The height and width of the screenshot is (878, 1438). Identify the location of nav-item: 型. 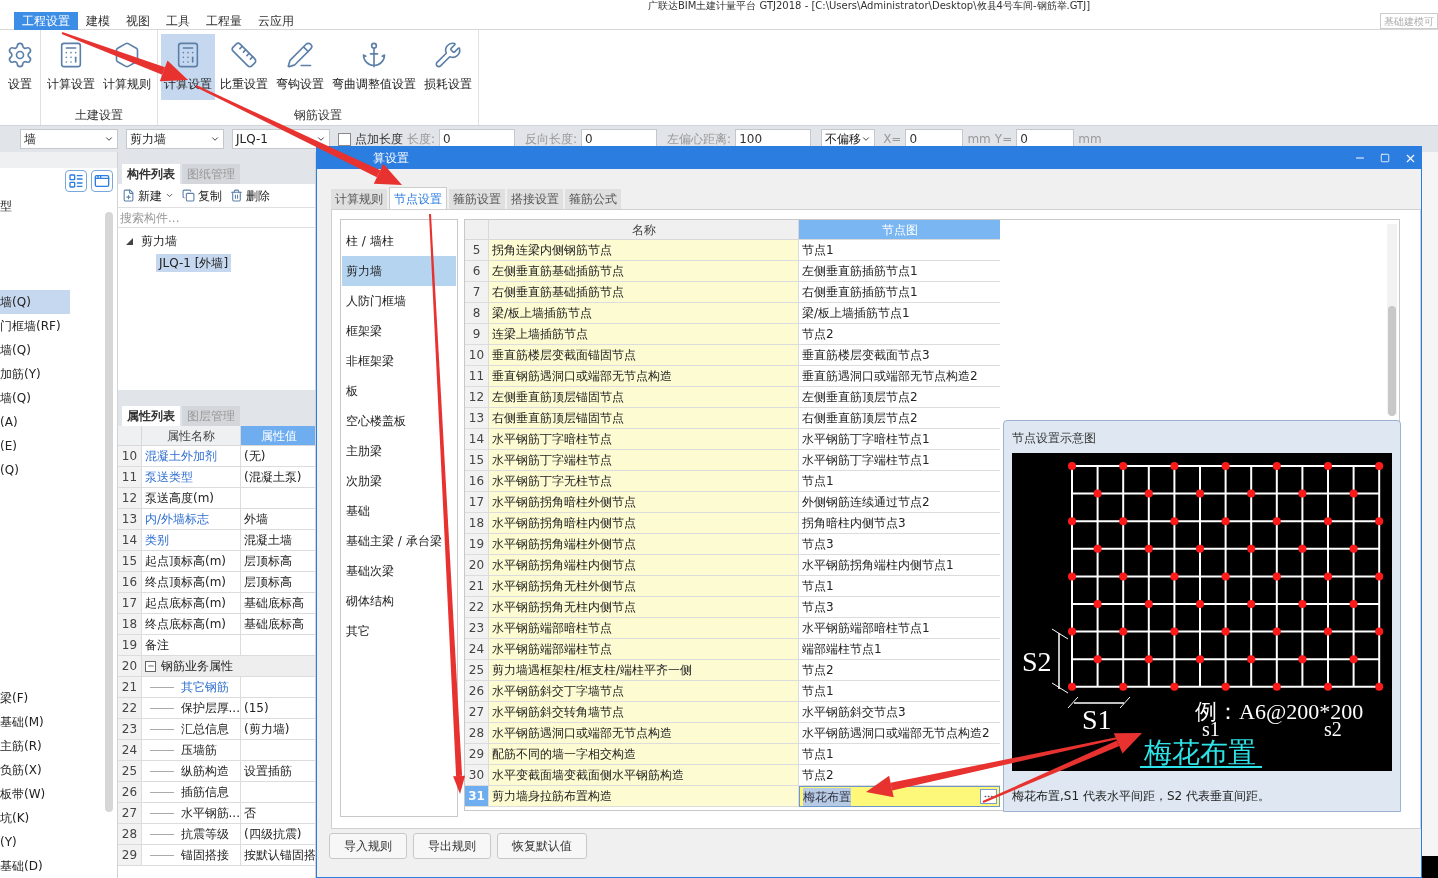
(35, 206).